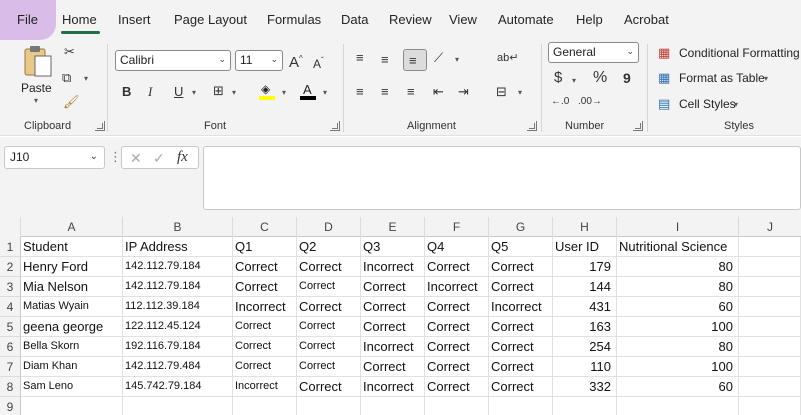 The width and height of the screenshot is (801, 415). I want to click on cell-g3: Correct, so click(521, 287).